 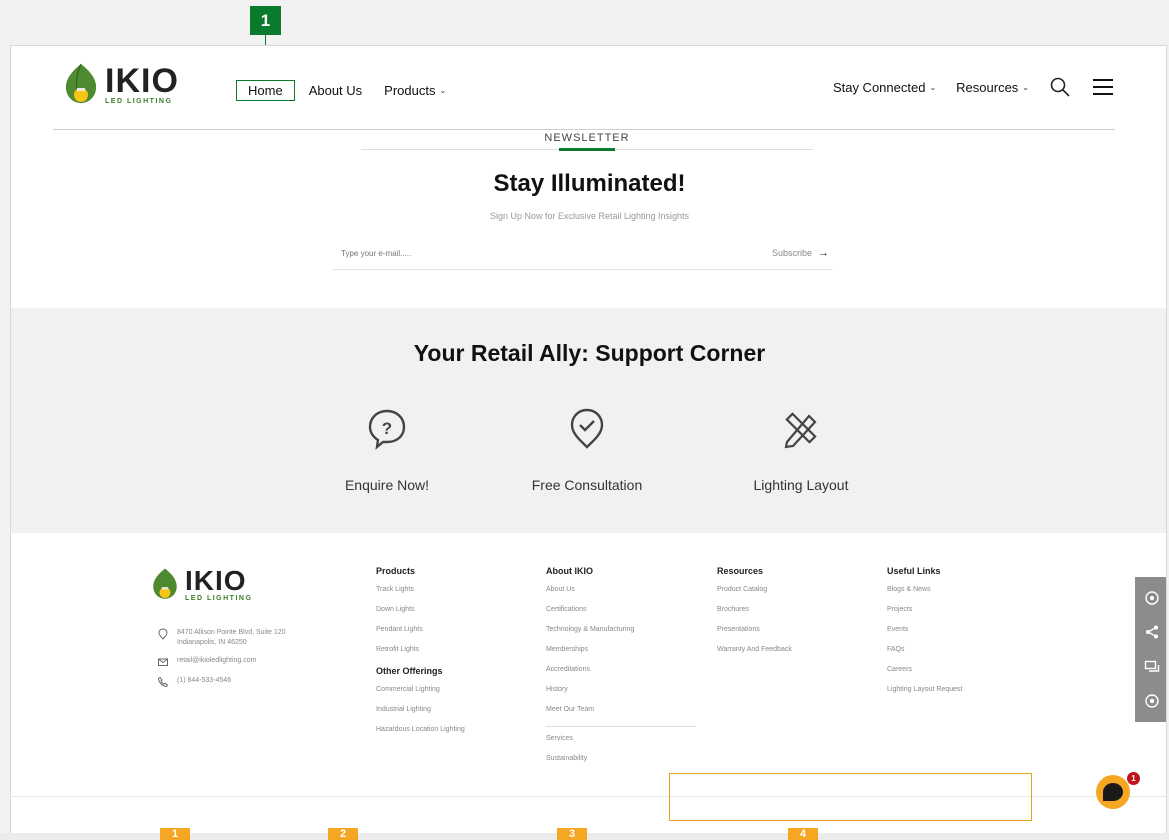 What do you see at coordinates (621, 590) in the screenshot?
I see `footer-link: About Us` at bounding box center [621, 590].